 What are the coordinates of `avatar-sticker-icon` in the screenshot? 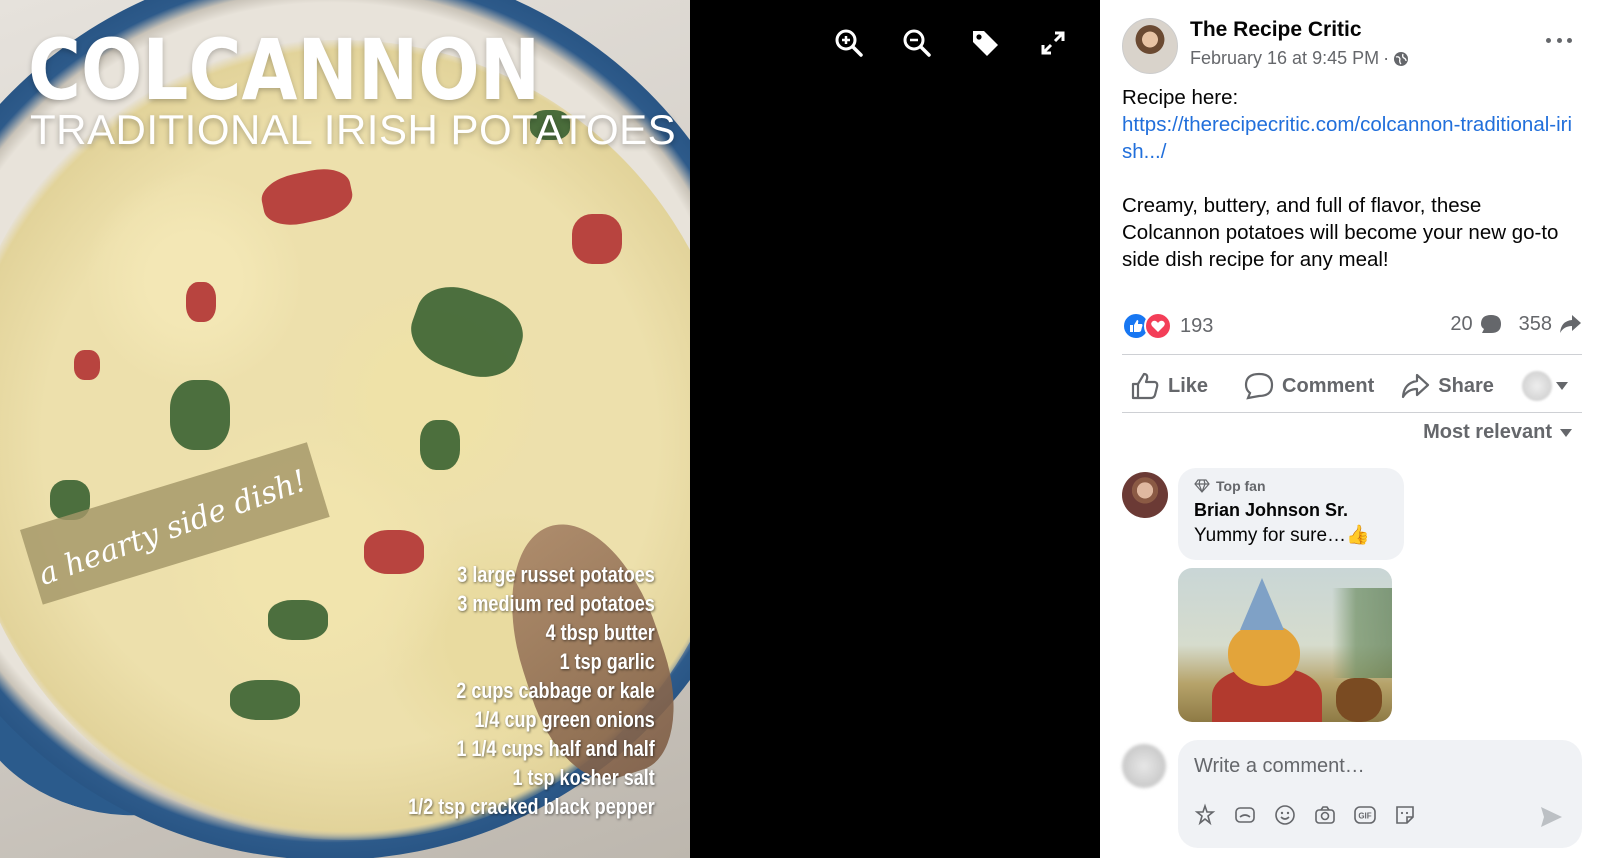 It's located at (1205, 815).